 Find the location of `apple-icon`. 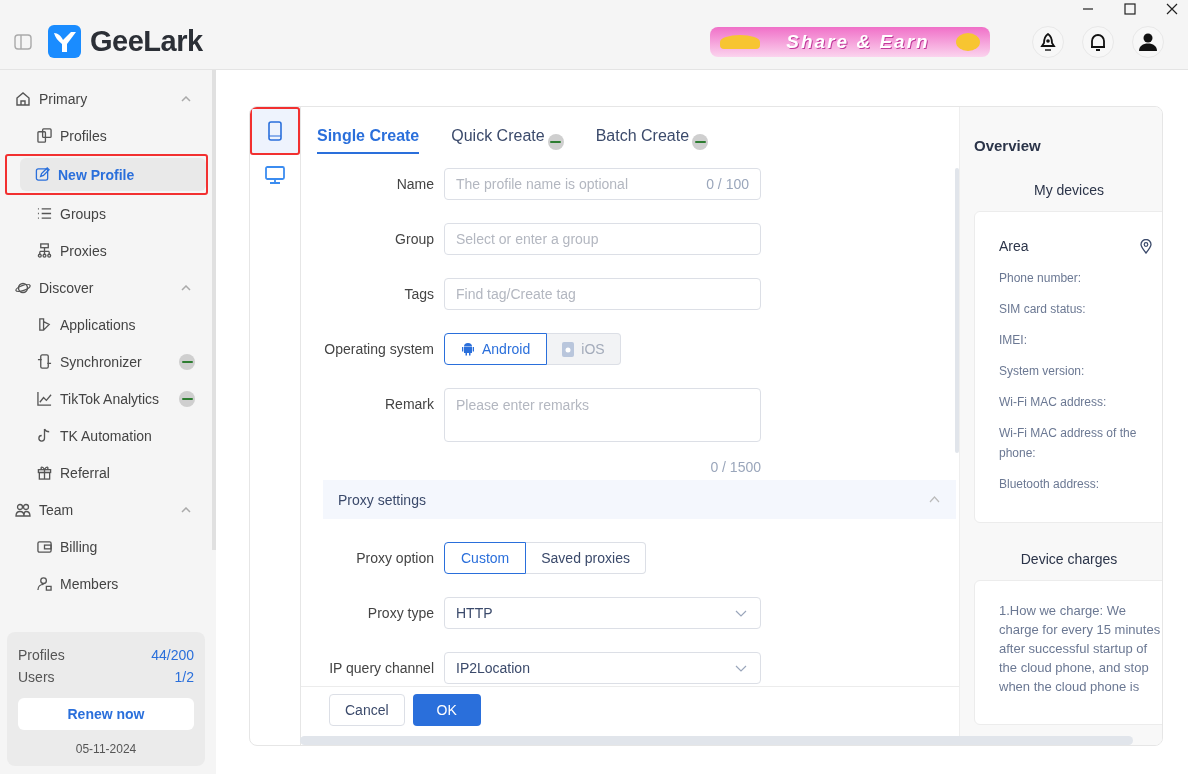

apple-icon is located at coordinates (568, 349).